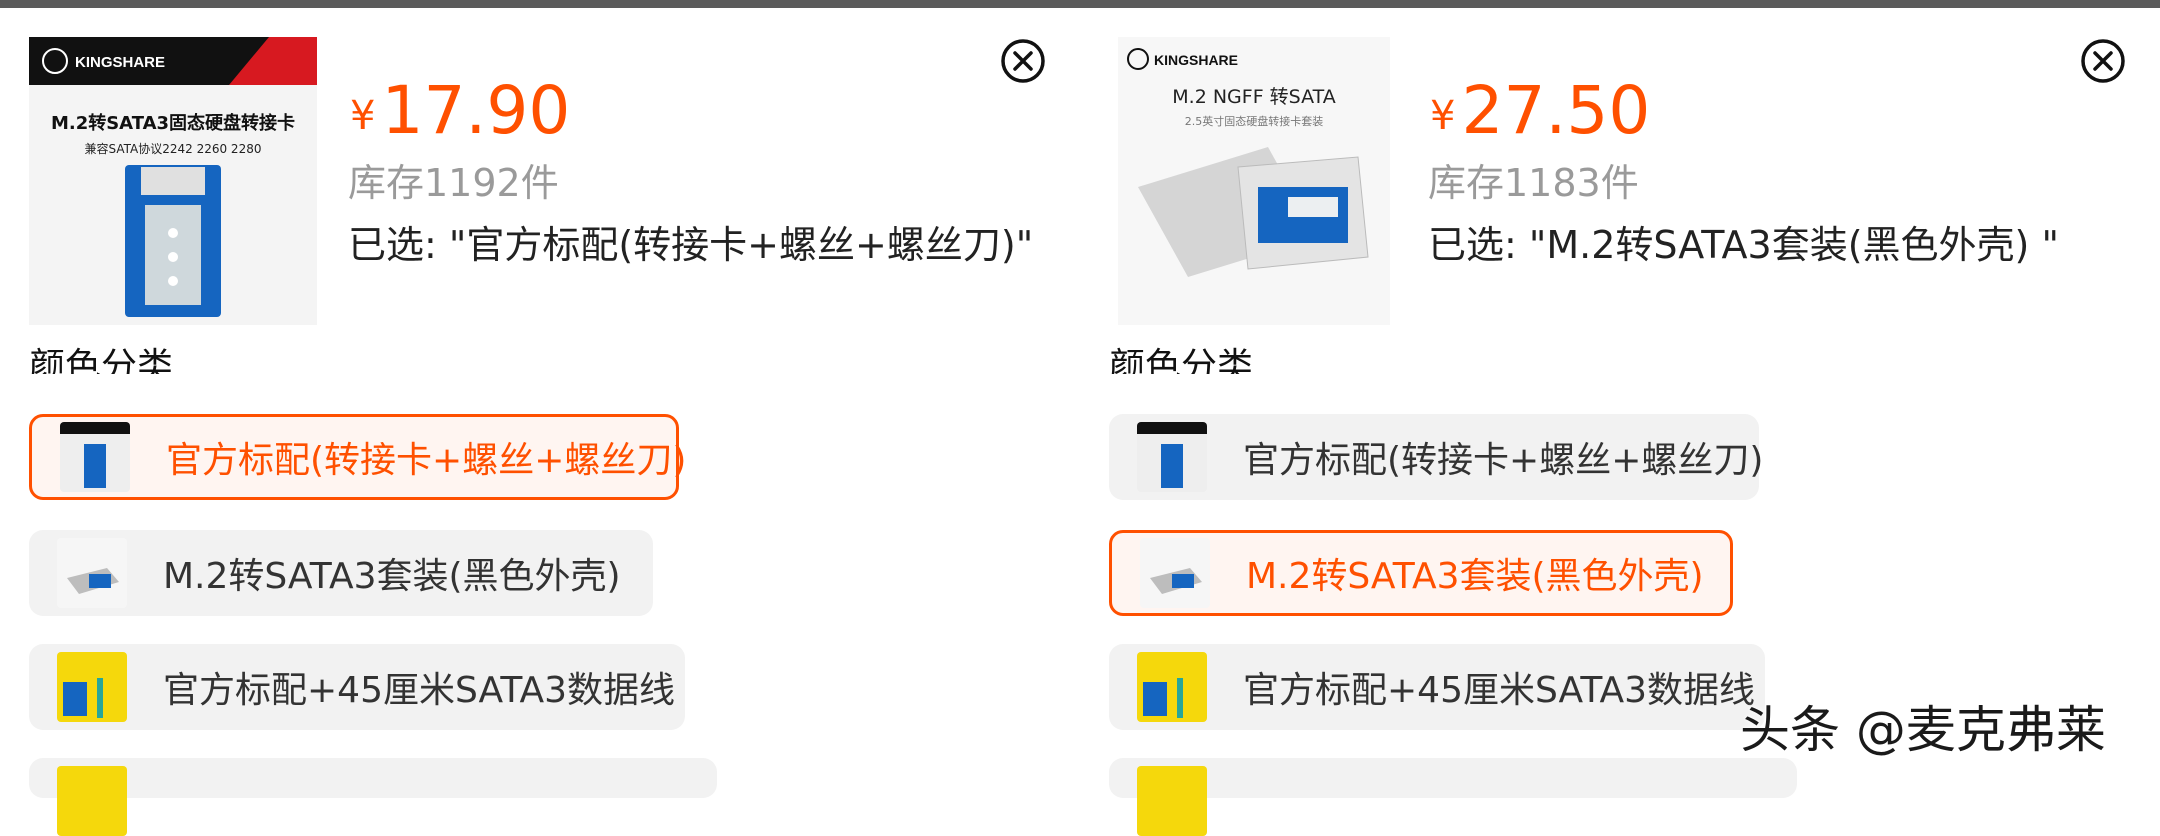  Describe the element at coordinates (1923, 730) in the screenshot. I see `watermark: 头条 @麦克弗莱` at that location.